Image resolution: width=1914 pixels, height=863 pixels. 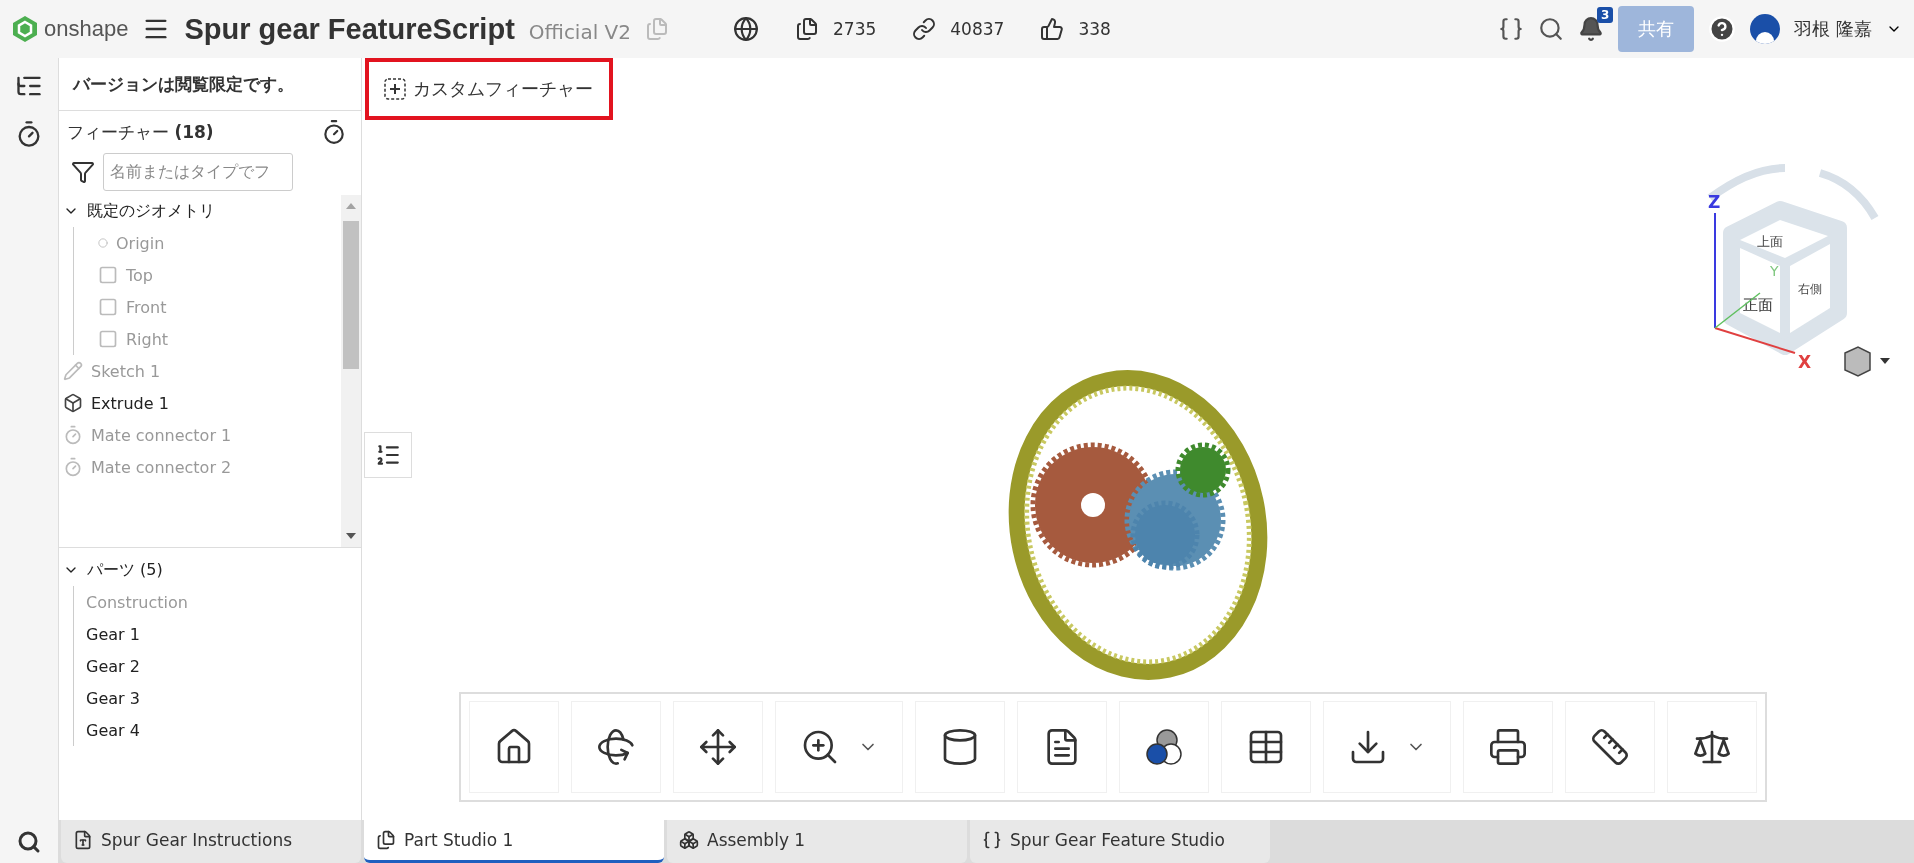 What do you see at coordinates (351, 371) in the screenshot?
I see `scrollbar` at bounding box center [351, 371].